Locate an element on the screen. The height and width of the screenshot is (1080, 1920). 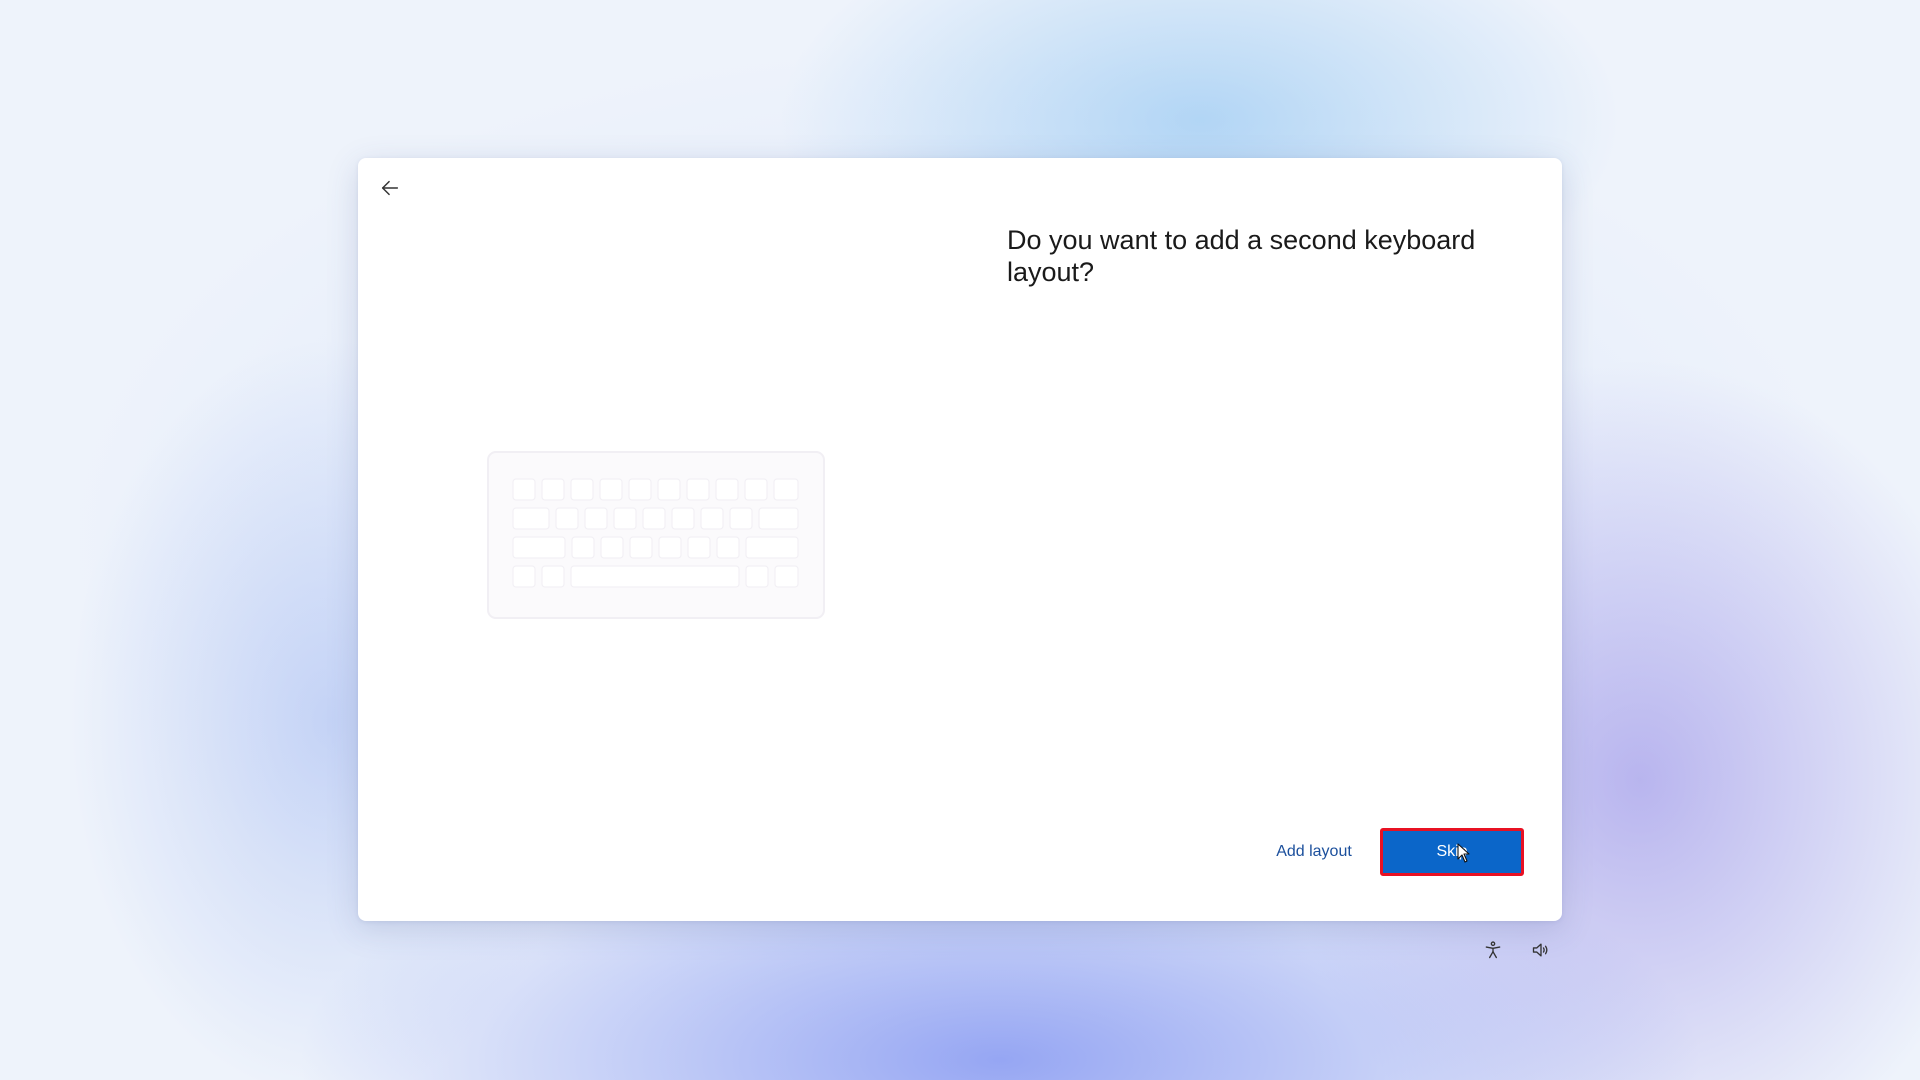
add-layout-button: Add layout is located at coordinates (1314, 852).